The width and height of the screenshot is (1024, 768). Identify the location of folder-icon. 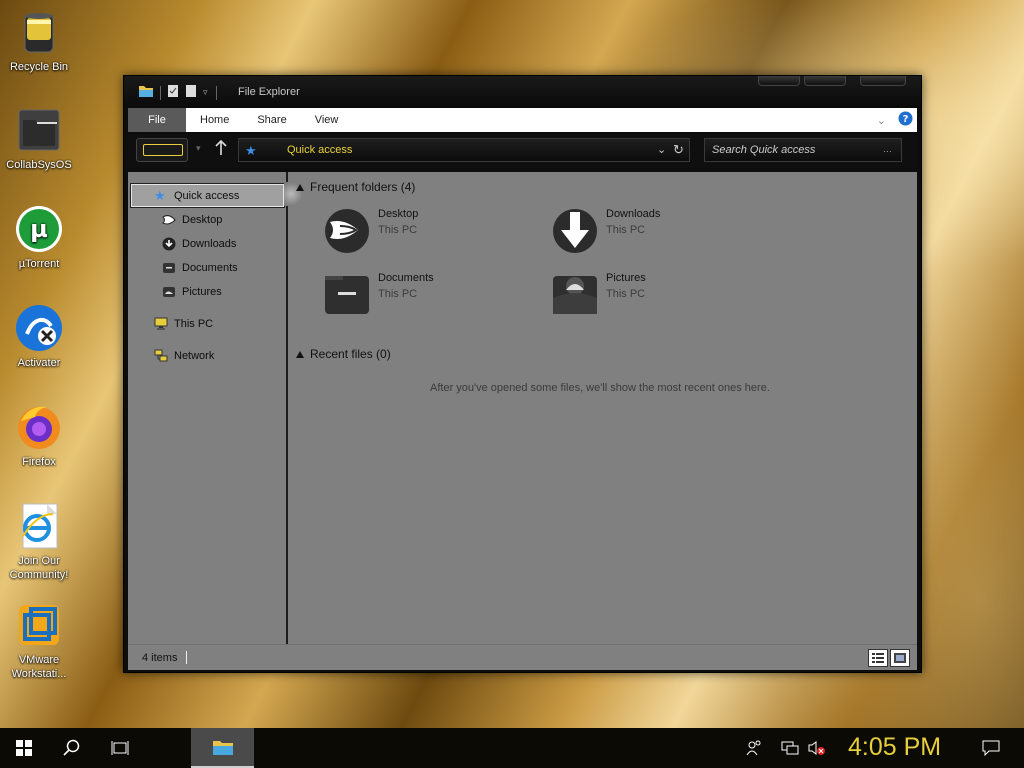
(222, 748).